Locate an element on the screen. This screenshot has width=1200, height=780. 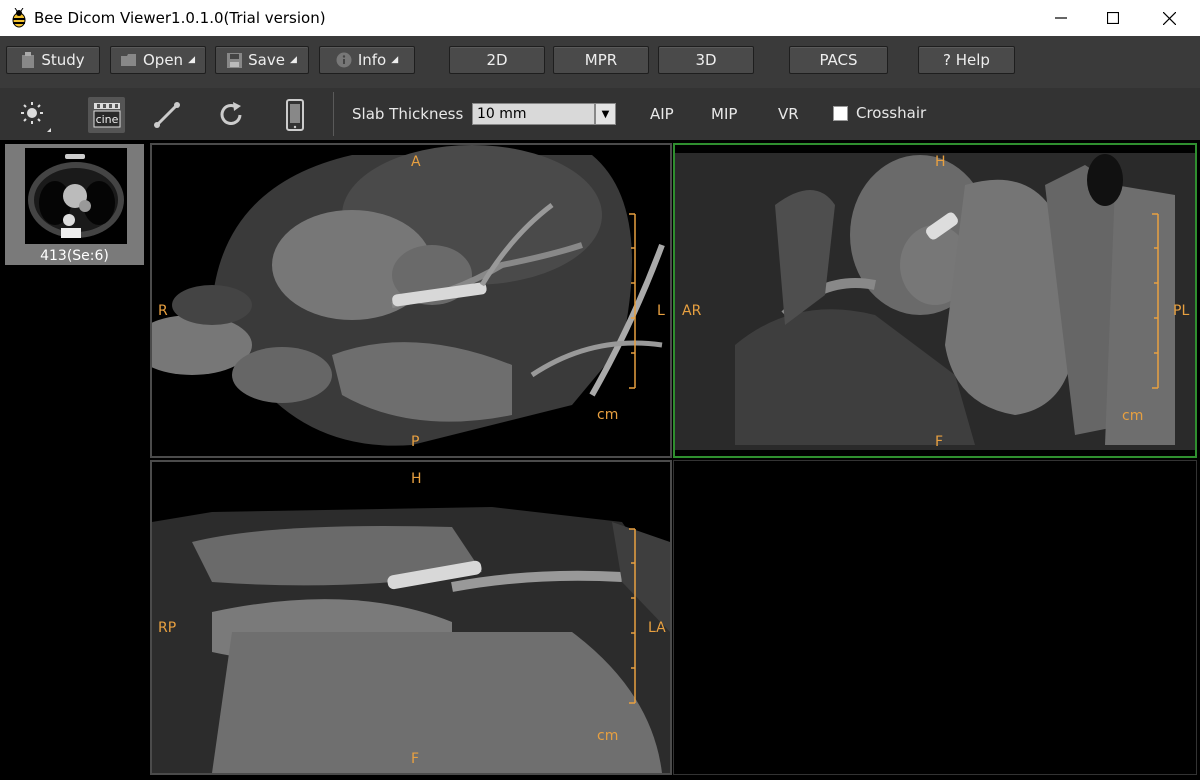
window-level-tool is located at coordinates (34, 115).